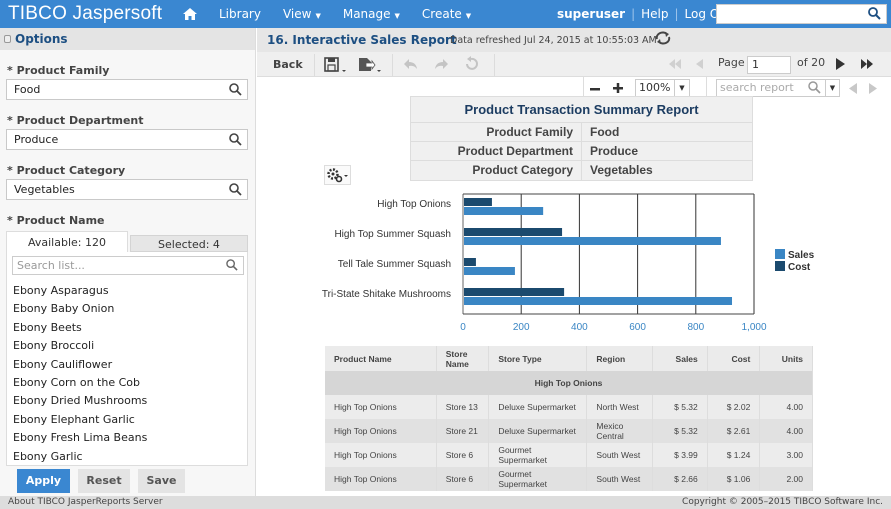  I want to click on chart-options-button, so click(337, 175).